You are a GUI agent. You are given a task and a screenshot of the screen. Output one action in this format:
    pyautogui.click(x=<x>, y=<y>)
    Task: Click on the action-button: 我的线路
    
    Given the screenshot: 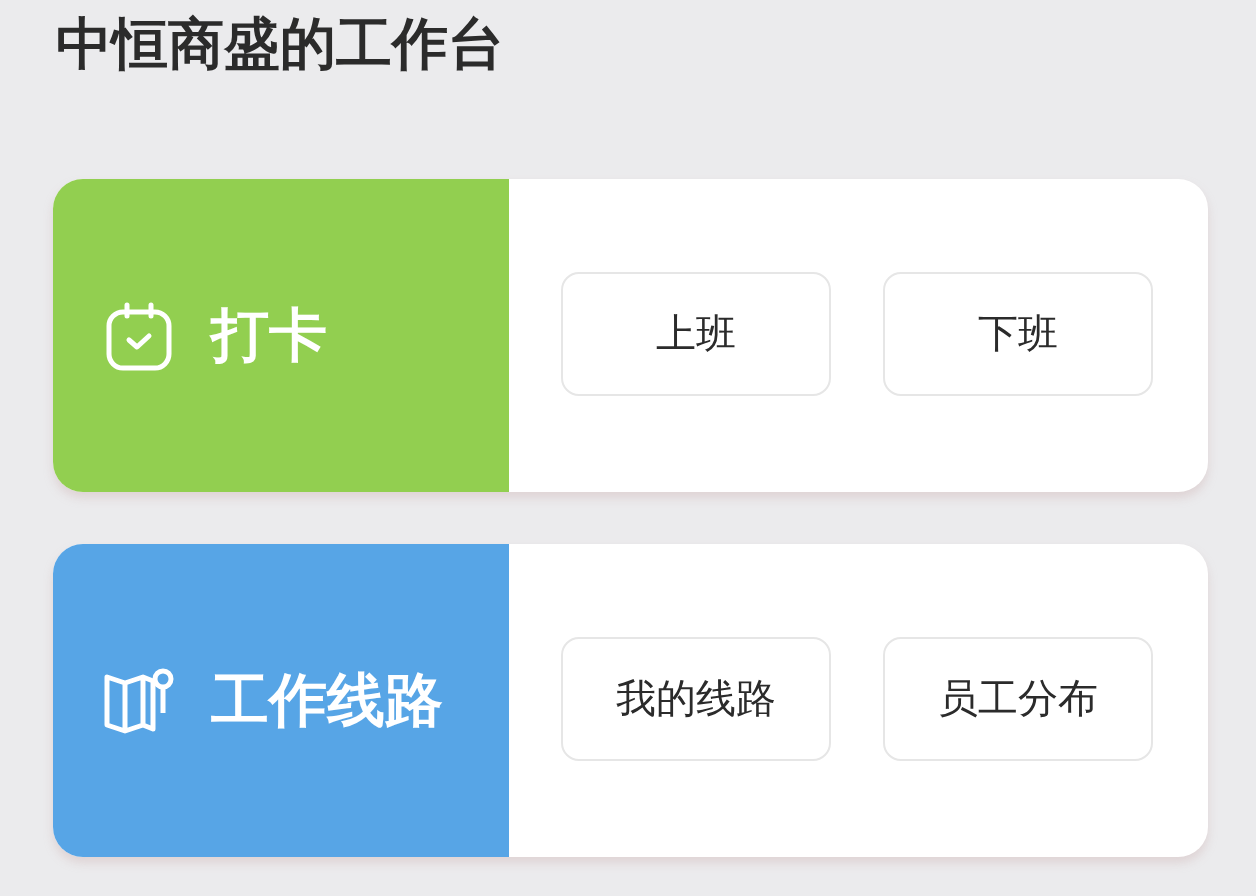 What is the action you would take?
    pyautogui.click(x=696, y=698)
    